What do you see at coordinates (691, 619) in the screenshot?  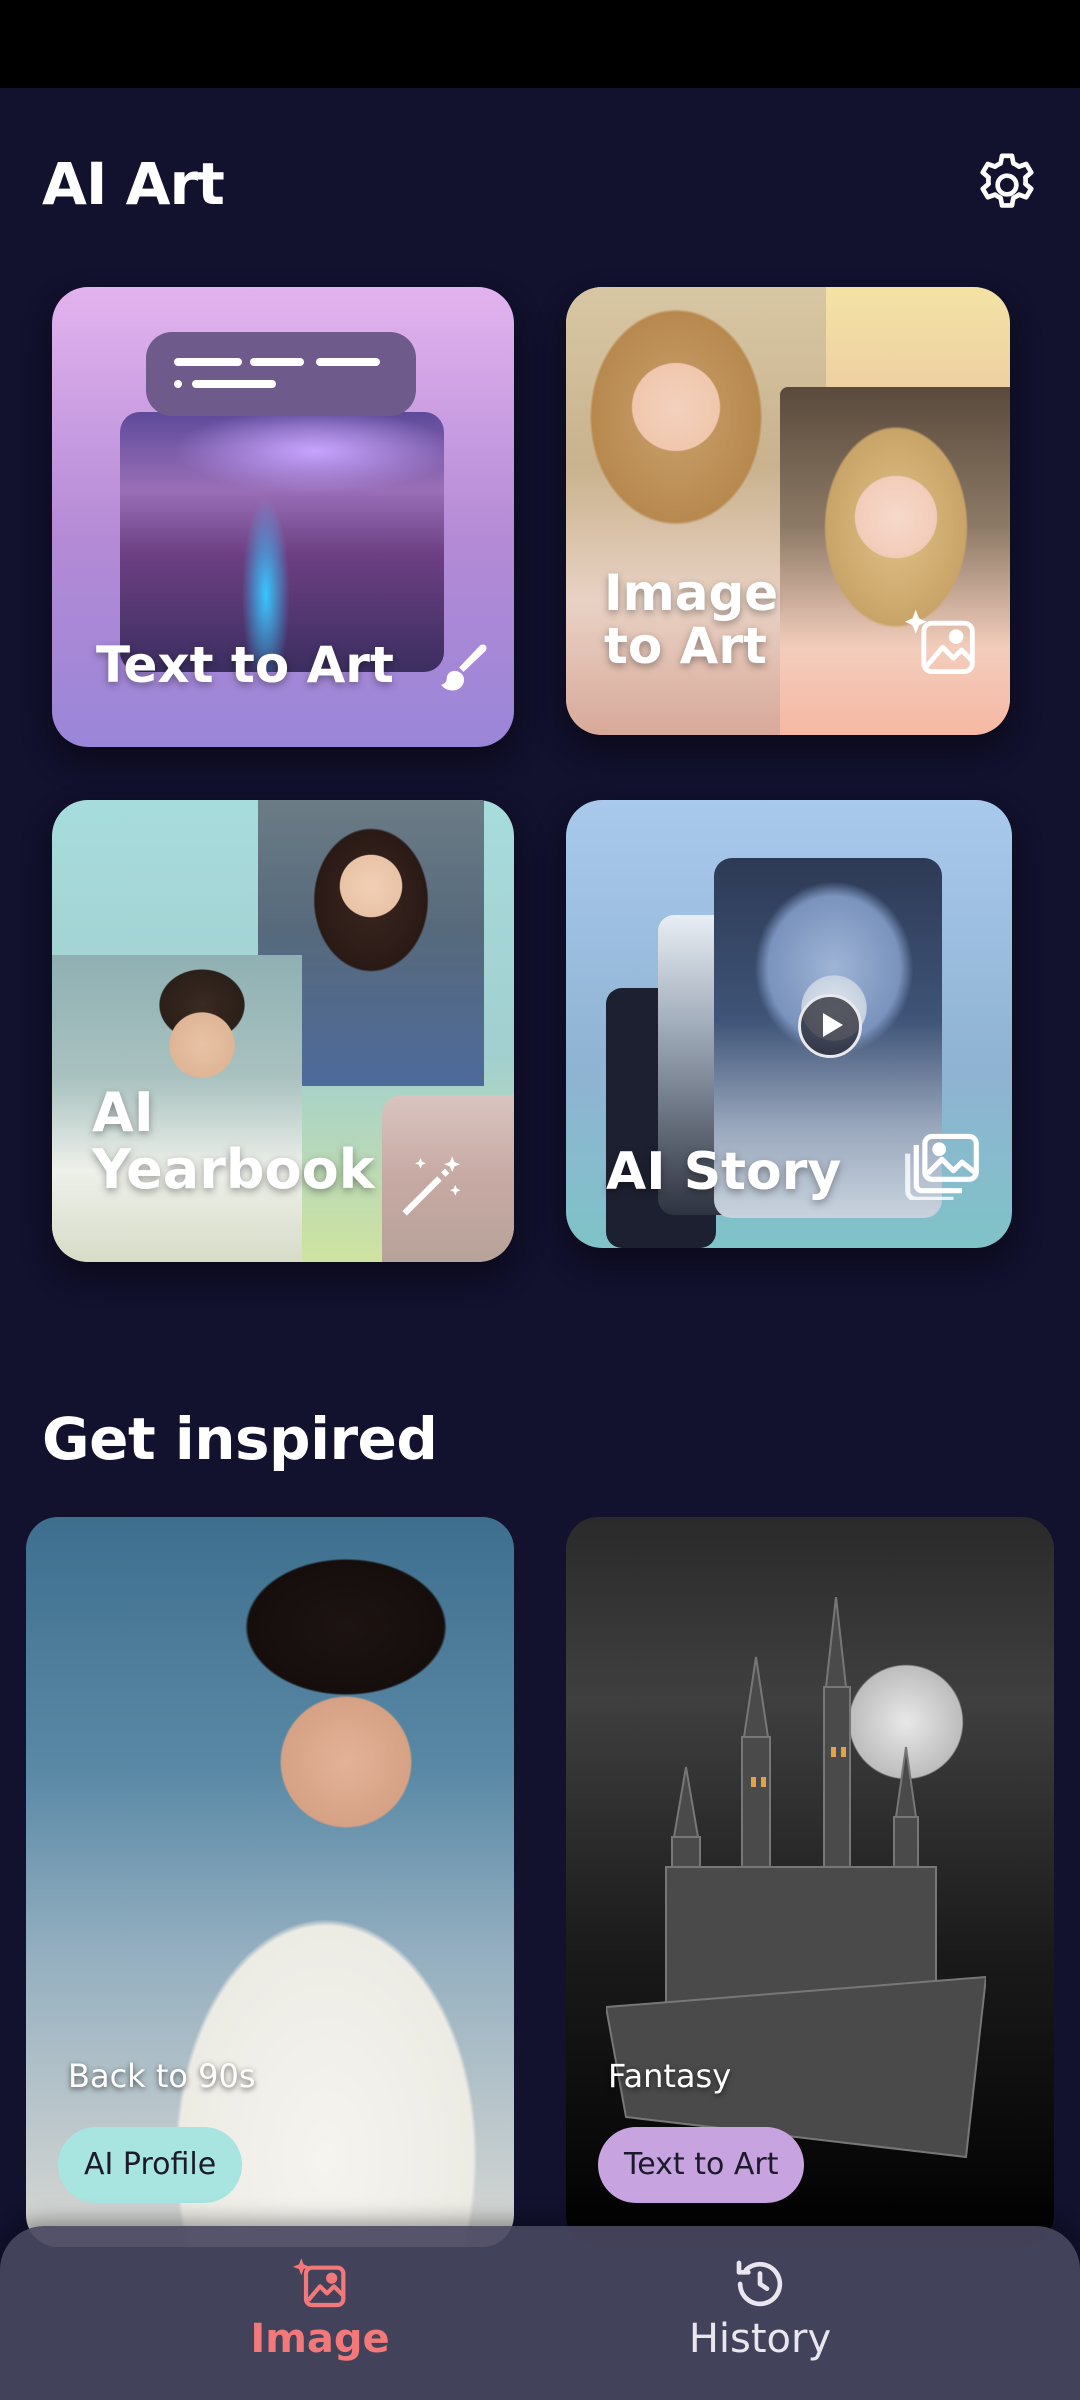 I see `image-to-art-label: Image to Art` at bounding box center [691, 619].